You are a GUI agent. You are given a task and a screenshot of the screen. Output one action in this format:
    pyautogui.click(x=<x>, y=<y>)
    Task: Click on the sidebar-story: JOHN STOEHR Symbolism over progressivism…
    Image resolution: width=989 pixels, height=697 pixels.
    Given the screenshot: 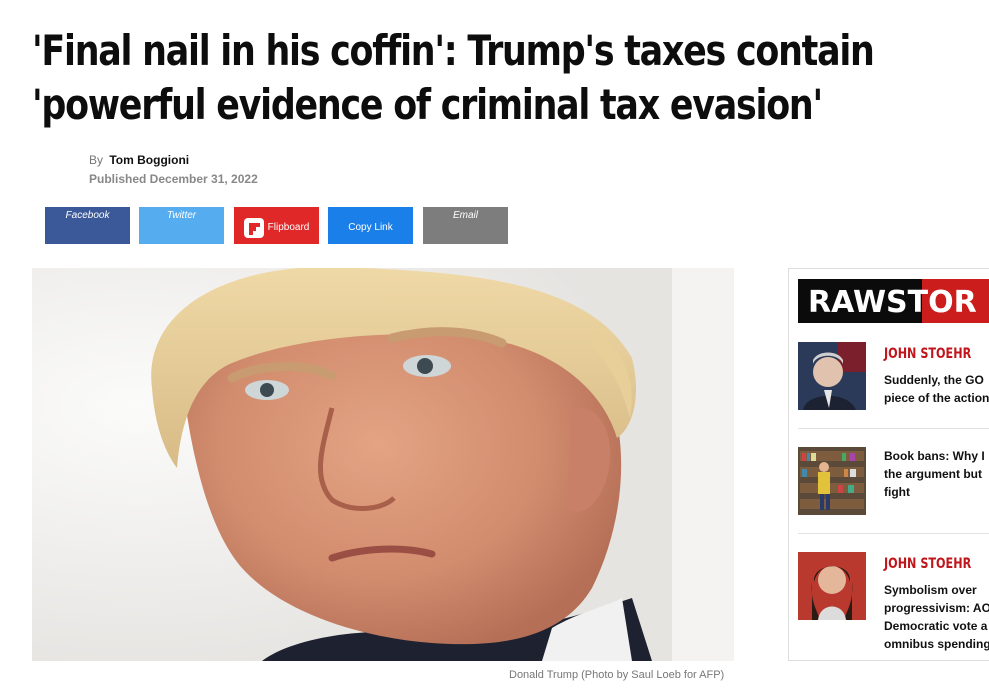 What is the action you would take?
    pyautogui.click(x=893, y=601)
    